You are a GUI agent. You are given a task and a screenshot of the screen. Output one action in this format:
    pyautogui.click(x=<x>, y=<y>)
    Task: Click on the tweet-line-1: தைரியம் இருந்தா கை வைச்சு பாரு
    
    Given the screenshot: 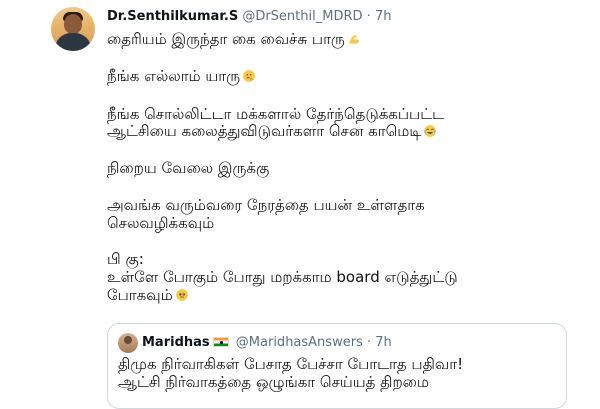 What is the action you would take?
    pyautogui.click(x=234, y=39)
    